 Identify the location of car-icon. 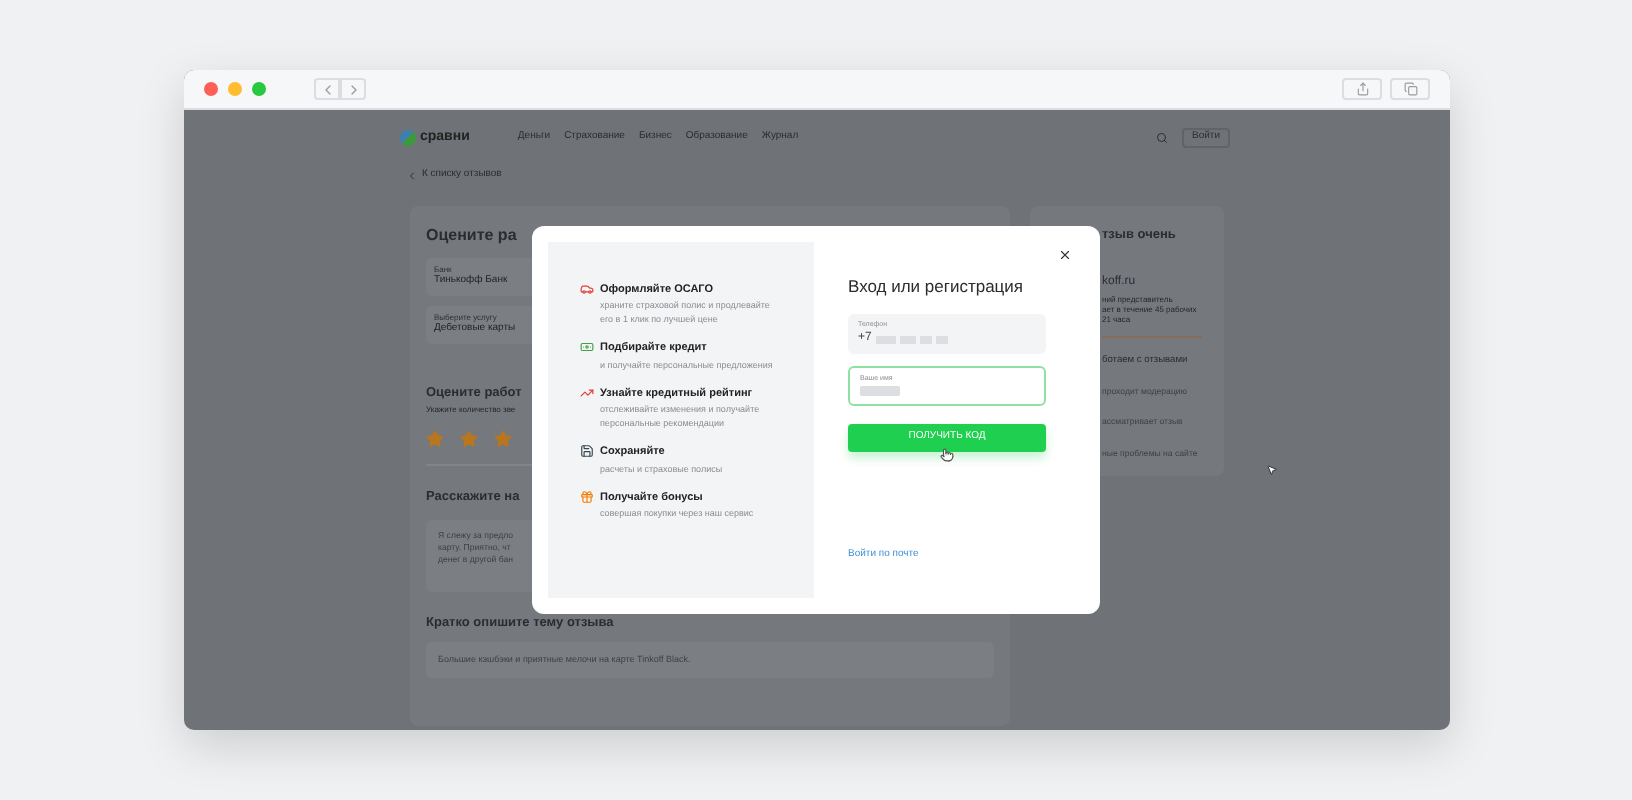
(587, 289).